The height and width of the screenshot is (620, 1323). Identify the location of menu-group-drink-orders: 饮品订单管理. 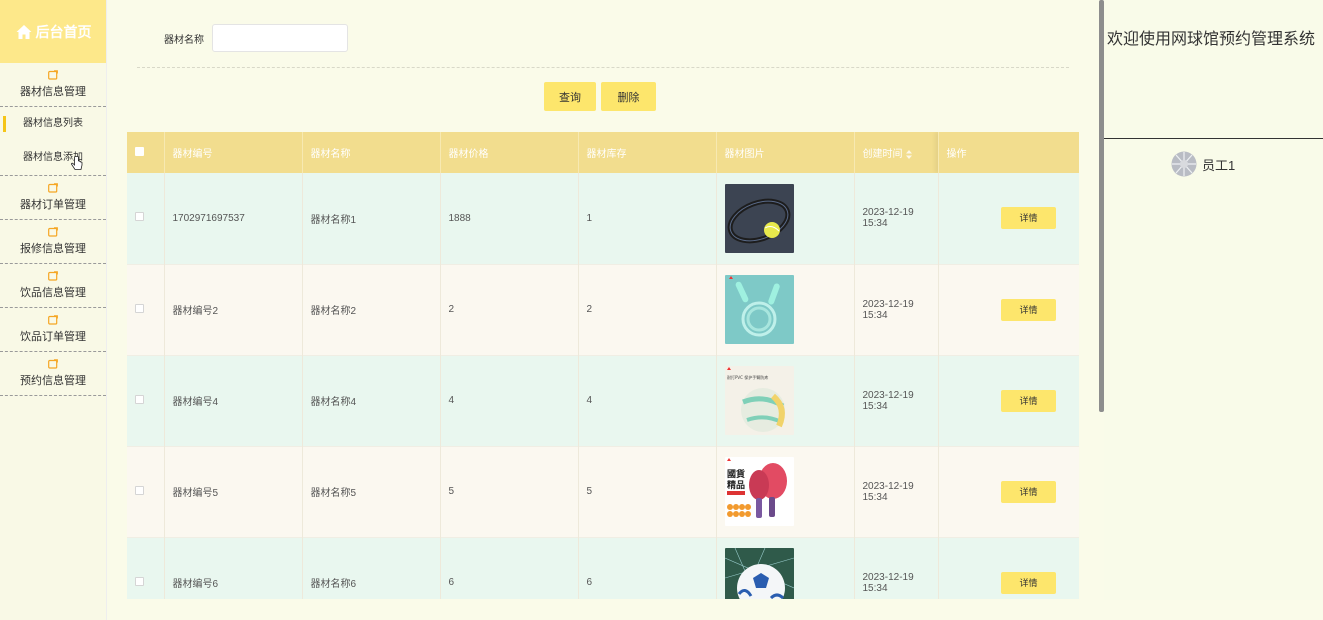
(53, 330).